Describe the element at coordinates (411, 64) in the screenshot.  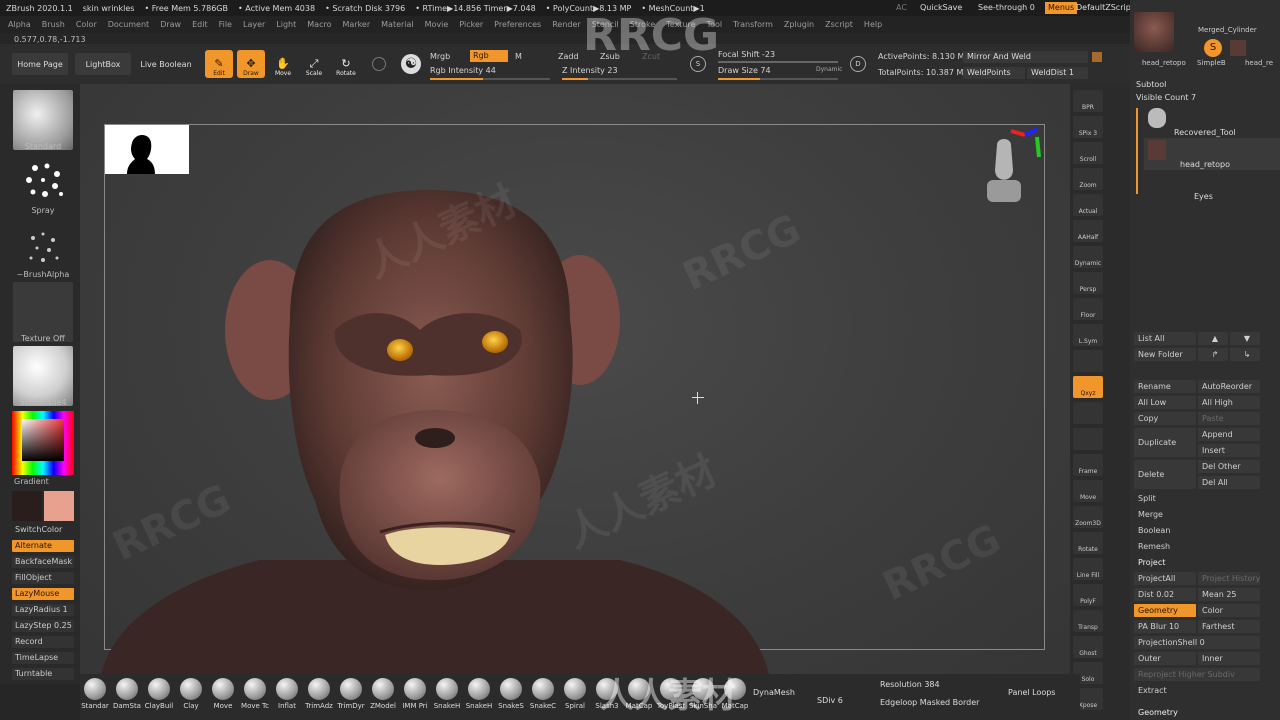
I see `yin-yang-icon: ☯` at that location.